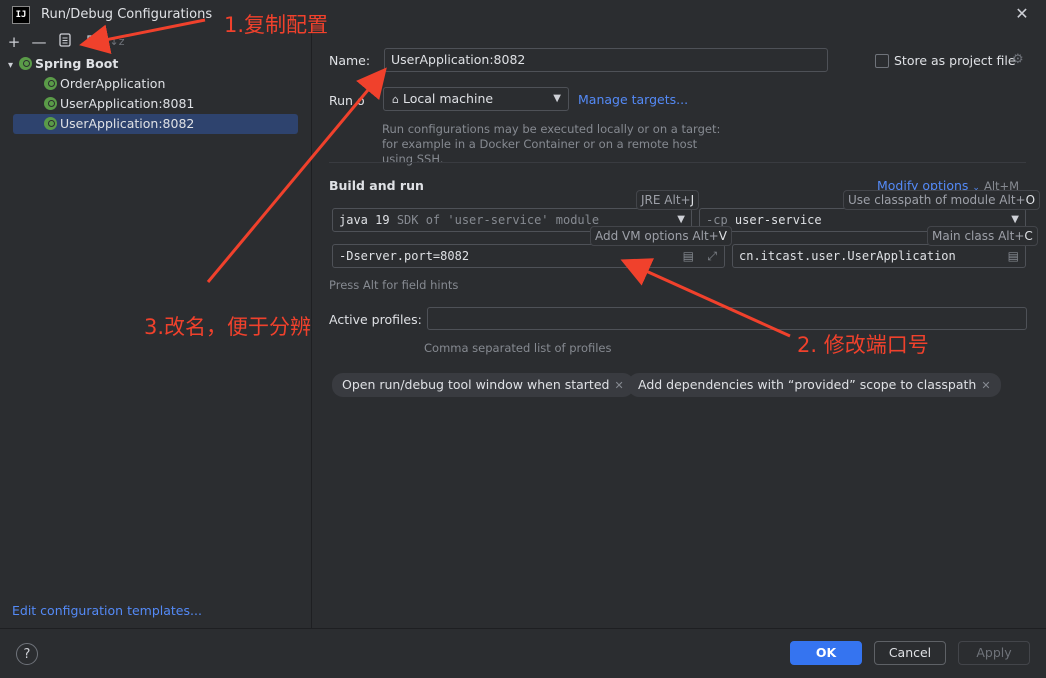  Describe the element at coordinates (296, 175) in the screenshot. I see `annotation-arrow-rename` at that location.